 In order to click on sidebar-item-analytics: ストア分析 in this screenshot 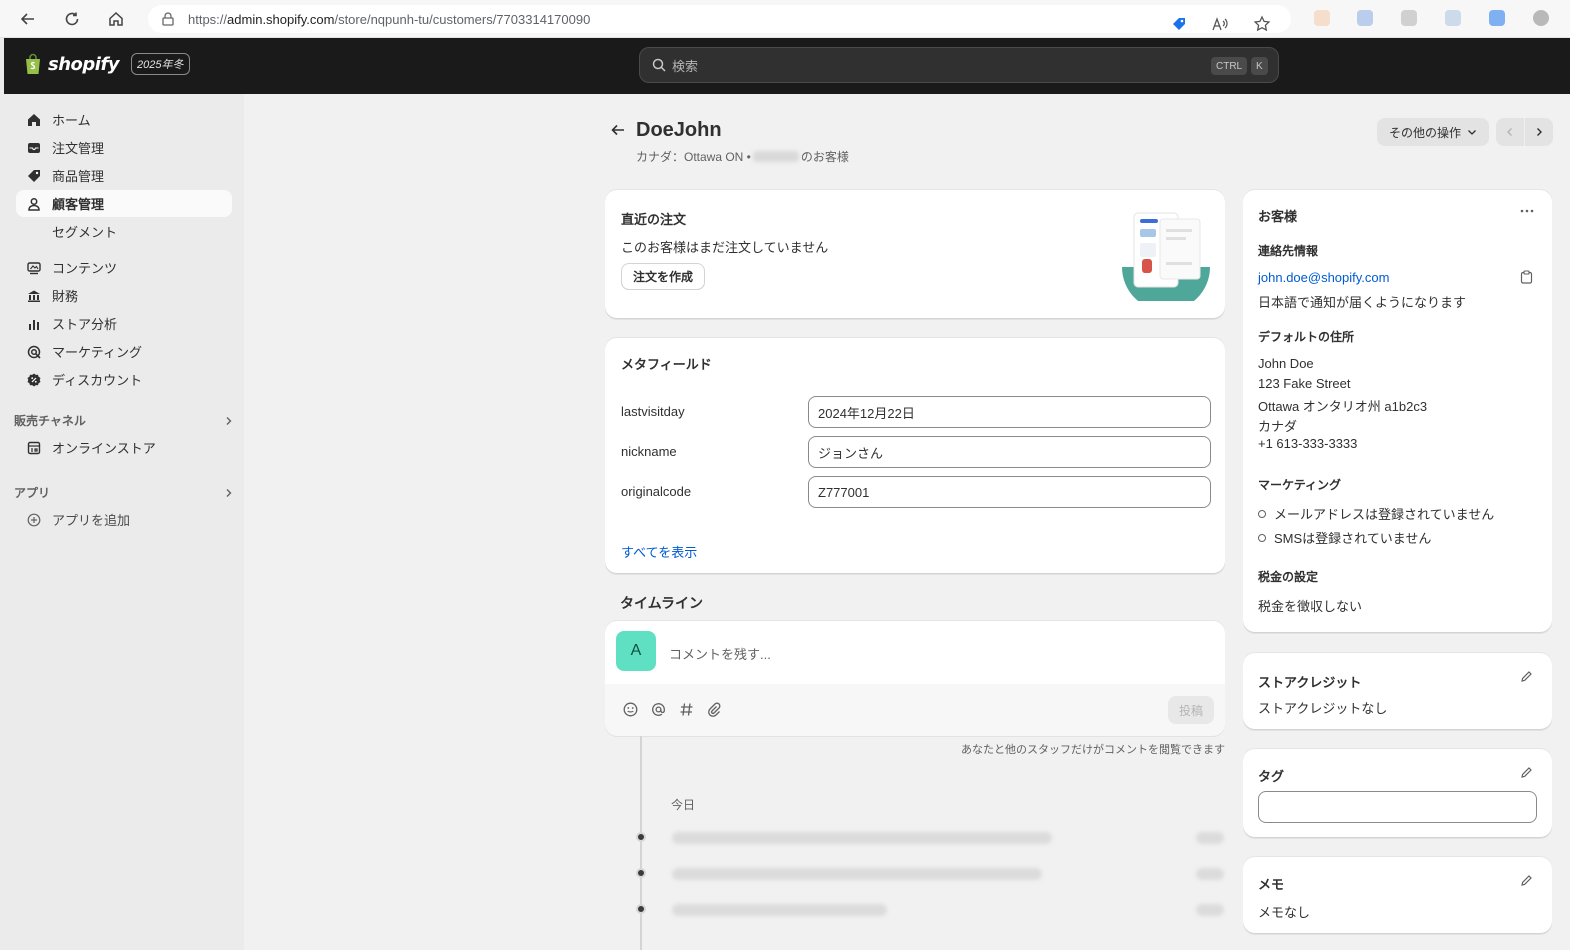, I will do `click(124, 323)`.